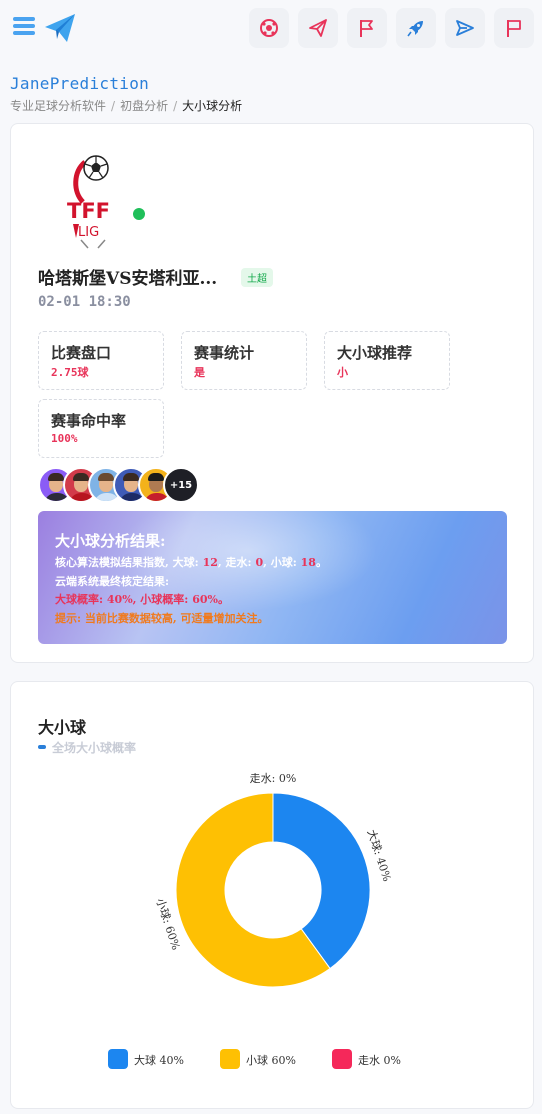 This screenshot has width=542, height=1114. Describe the element at coordinates (224, 353) in the screenshot. I see `stat-label: 赛事统计` at that location.